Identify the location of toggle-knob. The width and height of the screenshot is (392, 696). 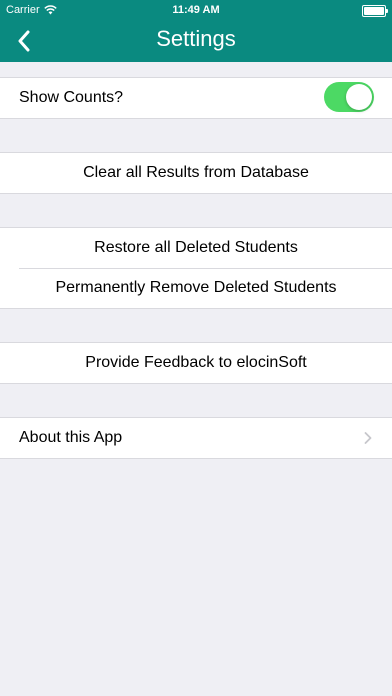
(359, 97).